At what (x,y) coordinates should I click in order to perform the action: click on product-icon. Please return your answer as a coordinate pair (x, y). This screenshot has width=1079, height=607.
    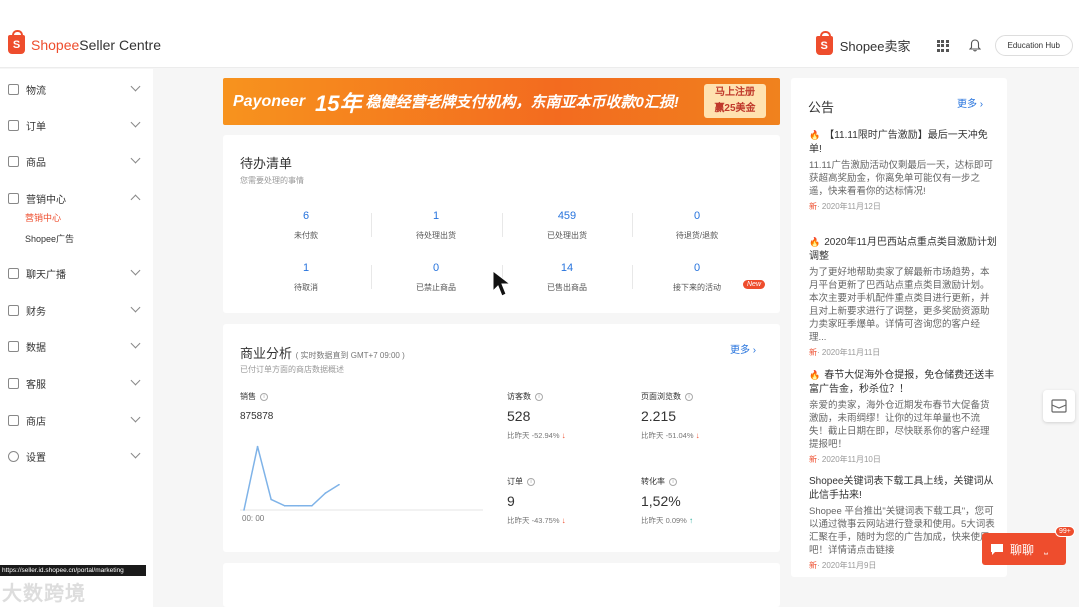
    Looking at the image, I should click on (13, 161).